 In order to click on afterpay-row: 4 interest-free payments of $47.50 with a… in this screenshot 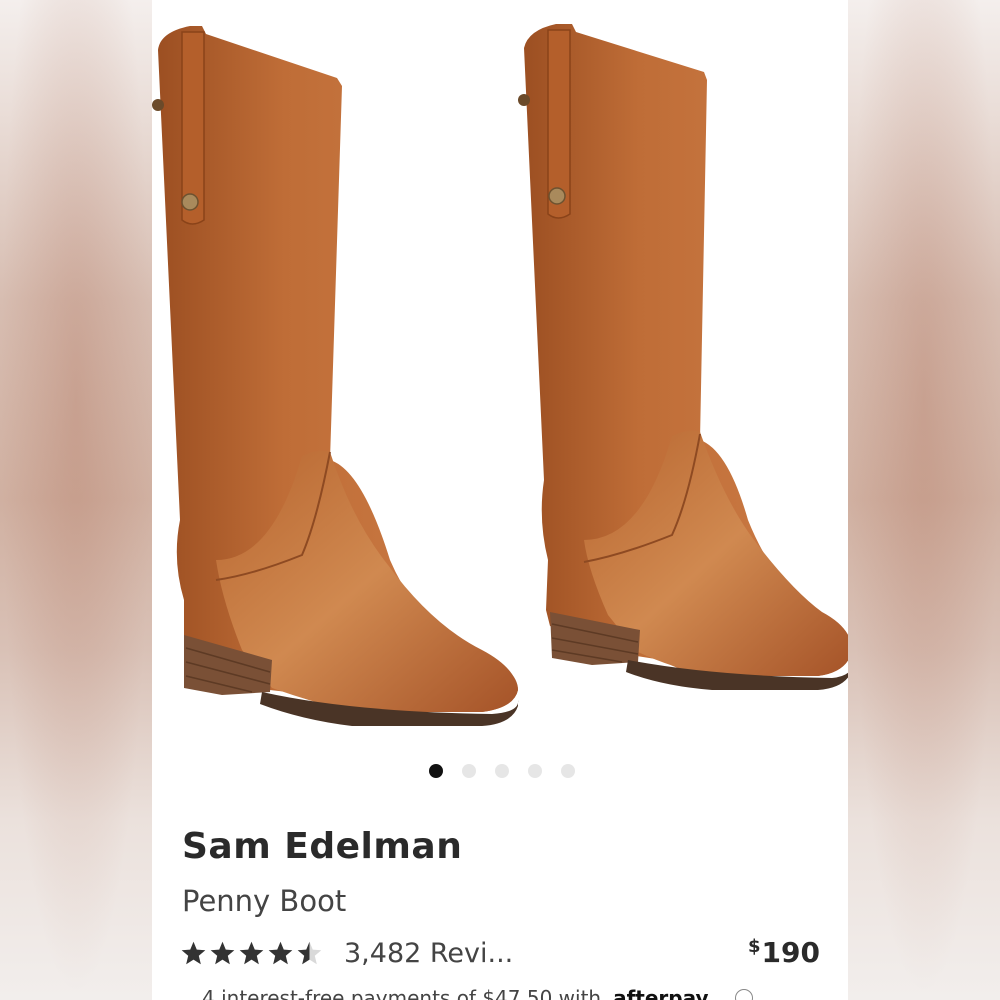, I will do `click(522, 993)`.